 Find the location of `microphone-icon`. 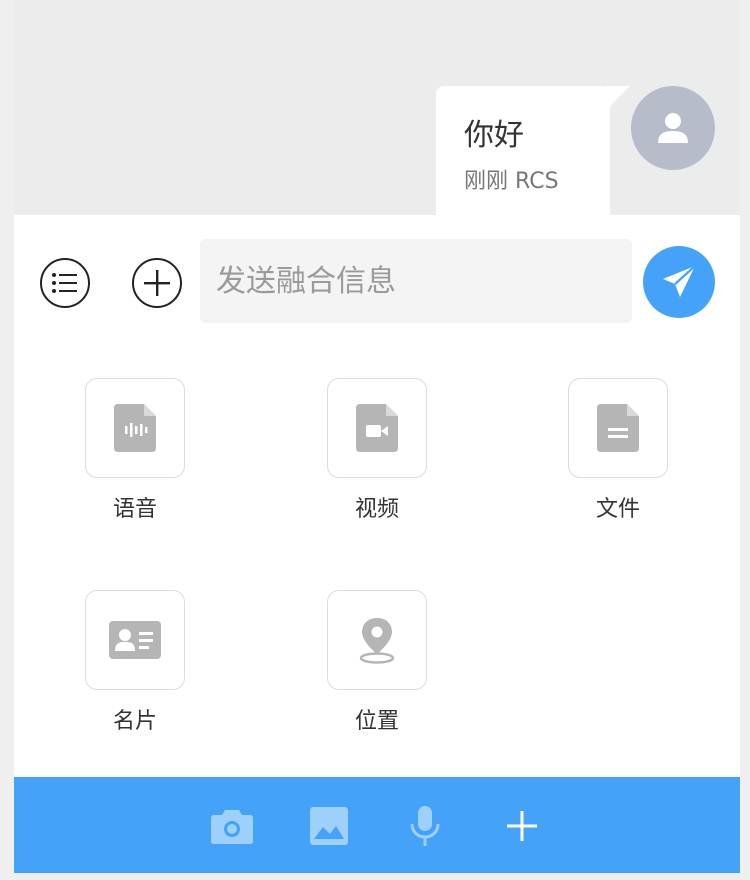

microphone-icon is located at coordinates (425, 826).